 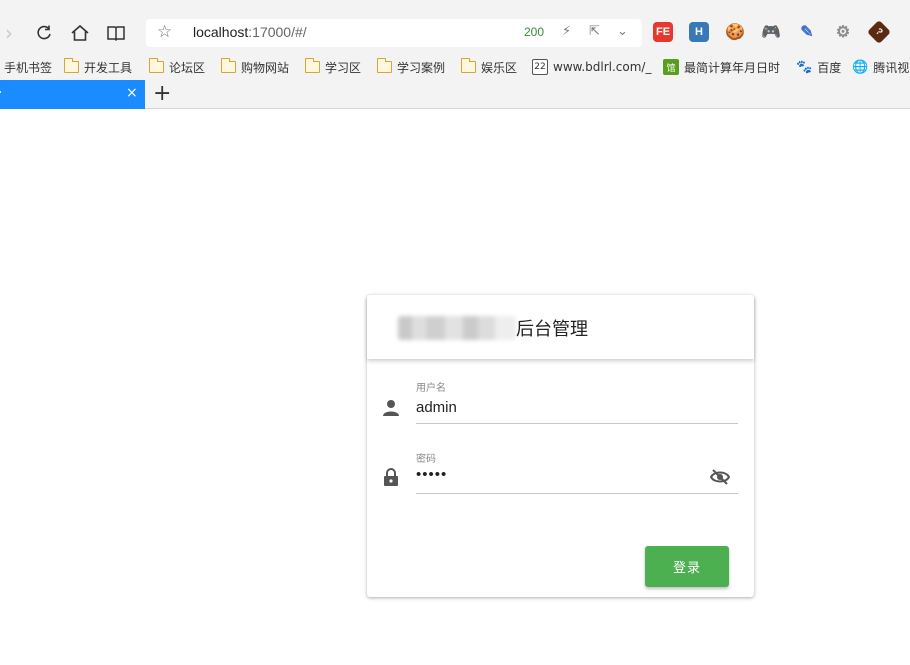 What do you see at coordinates (72, 94) in the screenshot?
I see `tab-active: · ×` at bounding box center [72, 94].